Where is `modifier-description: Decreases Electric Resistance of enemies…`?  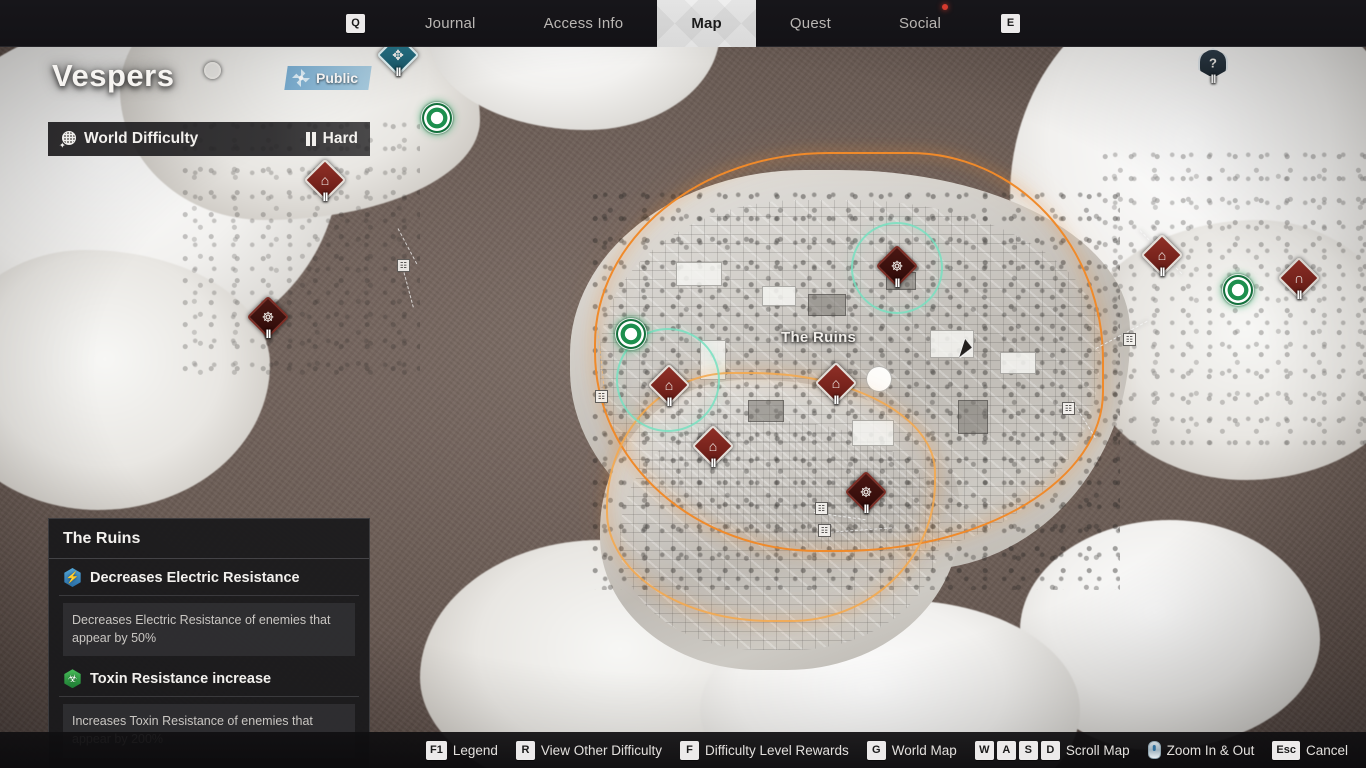
modifier-description: Decreases Electric Resistance of enemies… is located at coordinates (209, 630).